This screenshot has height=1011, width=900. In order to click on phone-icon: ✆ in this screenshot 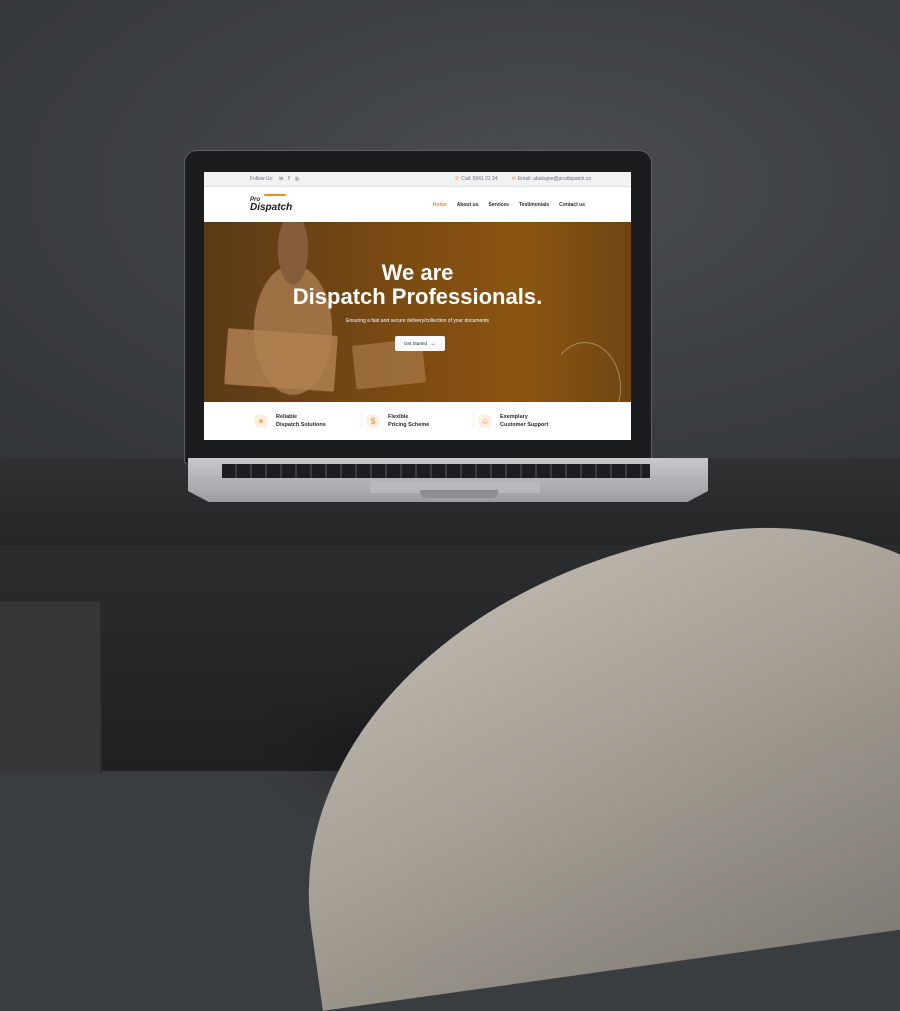, I will do `click(457, 179)`.